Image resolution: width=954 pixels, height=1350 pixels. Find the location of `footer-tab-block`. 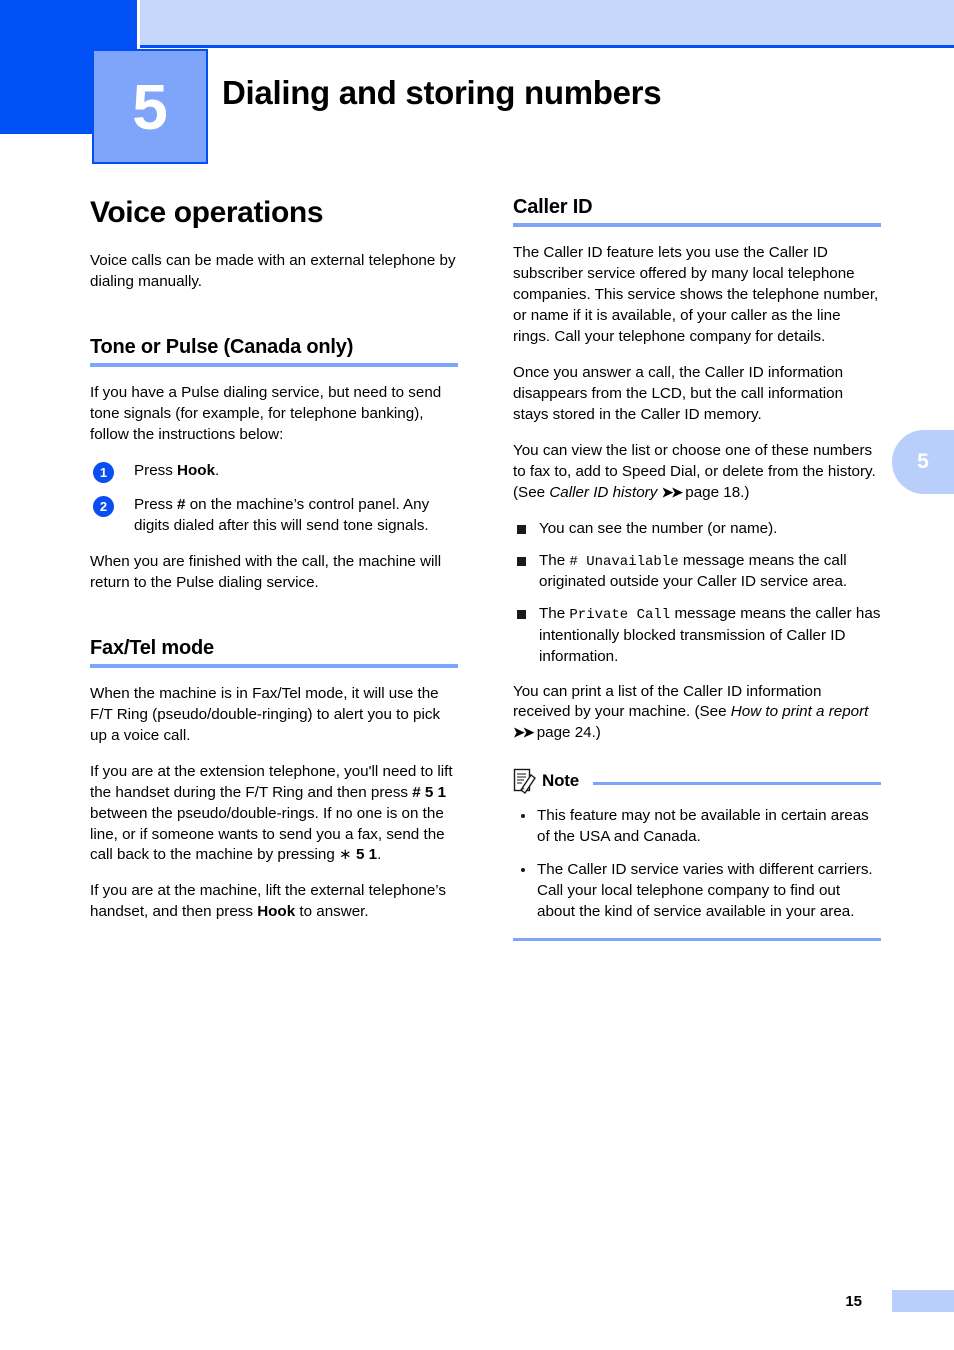

footer-tab-block is located at coordinates (923, 1301).